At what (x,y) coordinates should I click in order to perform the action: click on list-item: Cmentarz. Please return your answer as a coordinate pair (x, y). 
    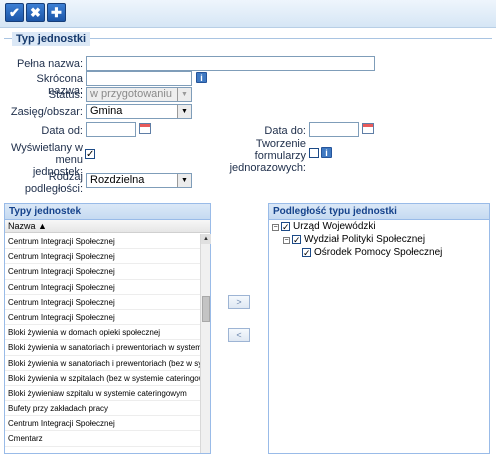
    Looking at the image, I should click on (102, 439).